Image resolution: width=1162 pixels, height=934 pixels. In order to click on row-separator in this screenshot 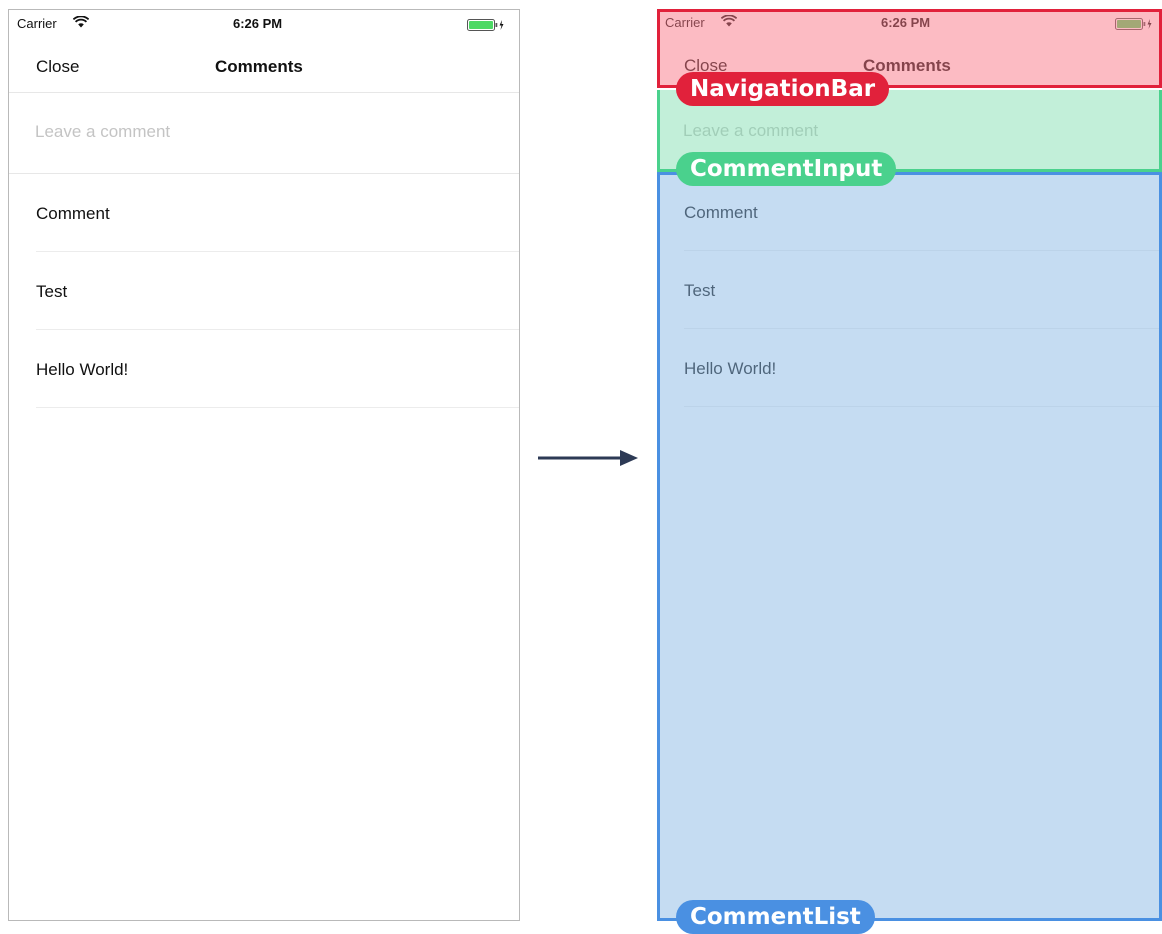, I will do `click(277, 407)`.